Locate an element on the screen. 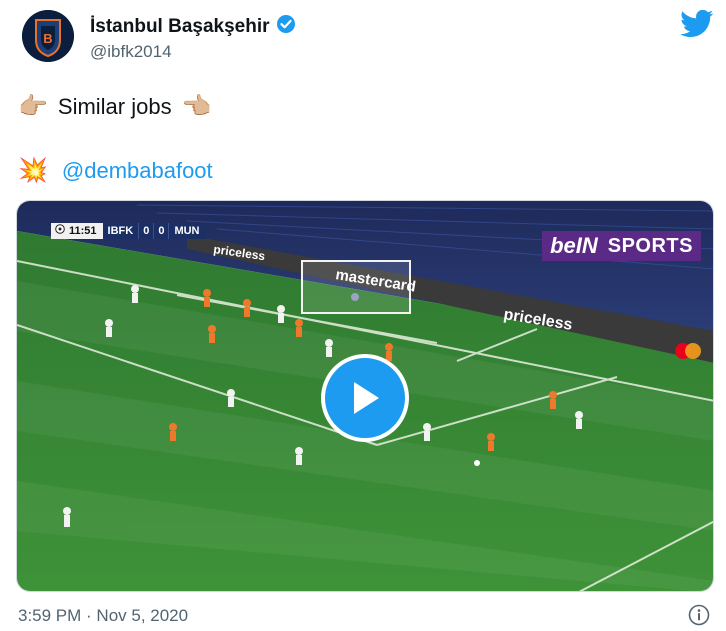 This screenshot has width=726, height=631. mention-link: @dembabafoot is located at coordinates (137, 171).